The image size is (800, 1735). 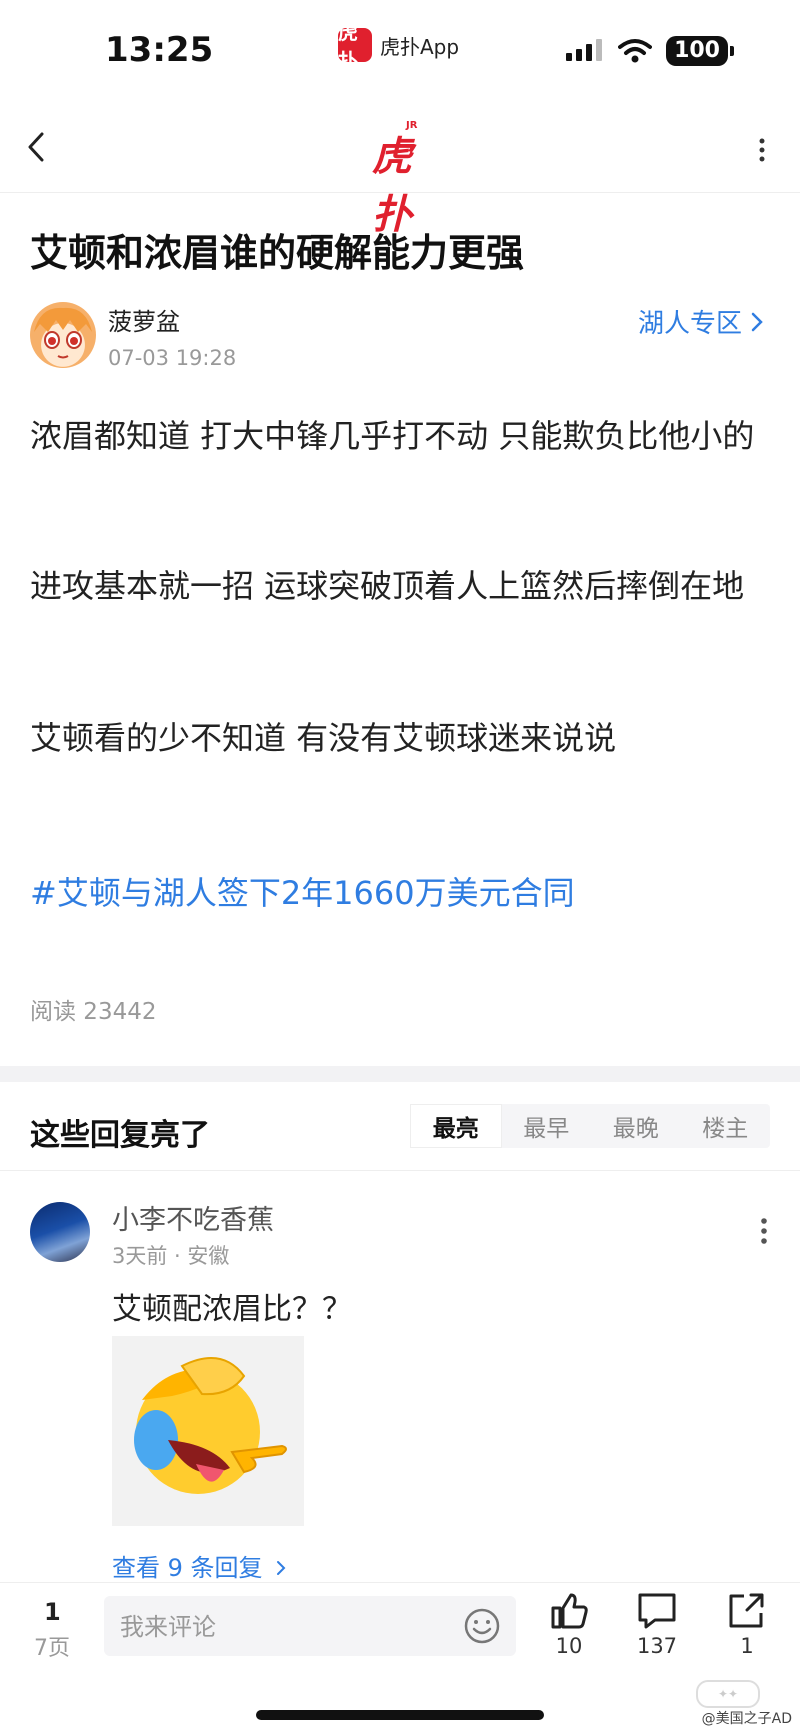 What do you see at coordinates (355, 46) in the screenshot?
I see `app-badge-icon: 虎扑` at bounding box center [355, 46].